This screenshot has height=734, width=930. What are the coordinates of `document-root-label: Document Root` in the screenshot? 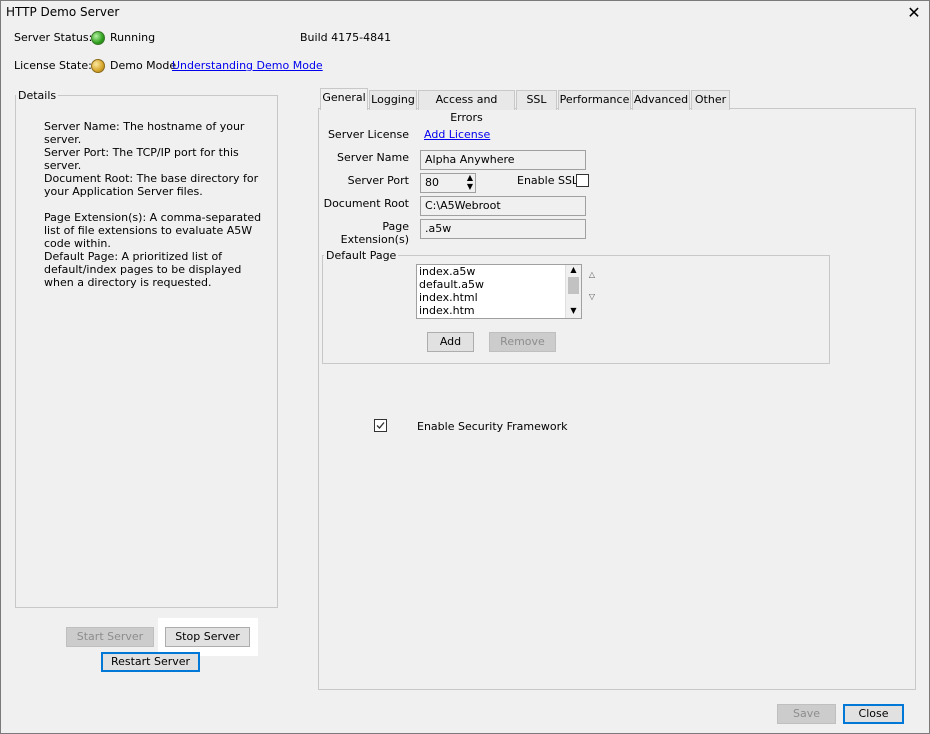 It's located at (366, 203).